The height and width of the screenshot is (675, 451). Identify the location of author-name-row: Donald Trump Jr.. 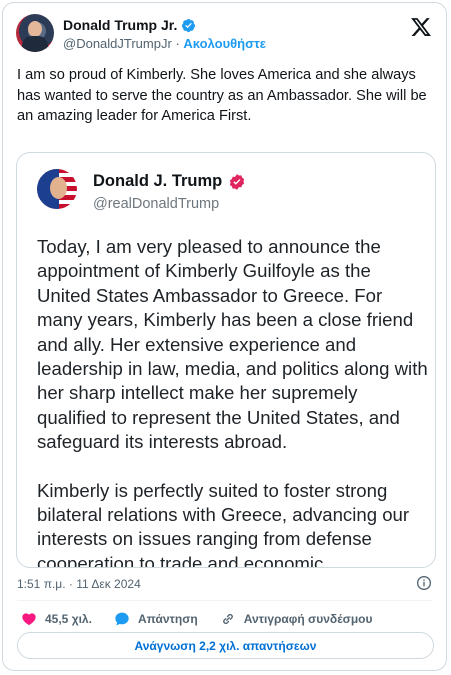
(129, 25).